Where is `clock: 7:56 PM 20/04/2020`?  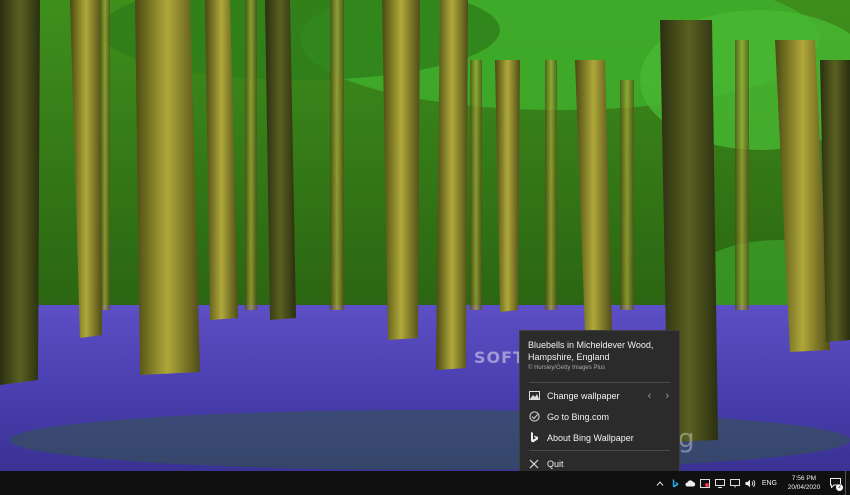 clock: 7:56 PM 20/04/2020 is located at coordinates (804, 483).